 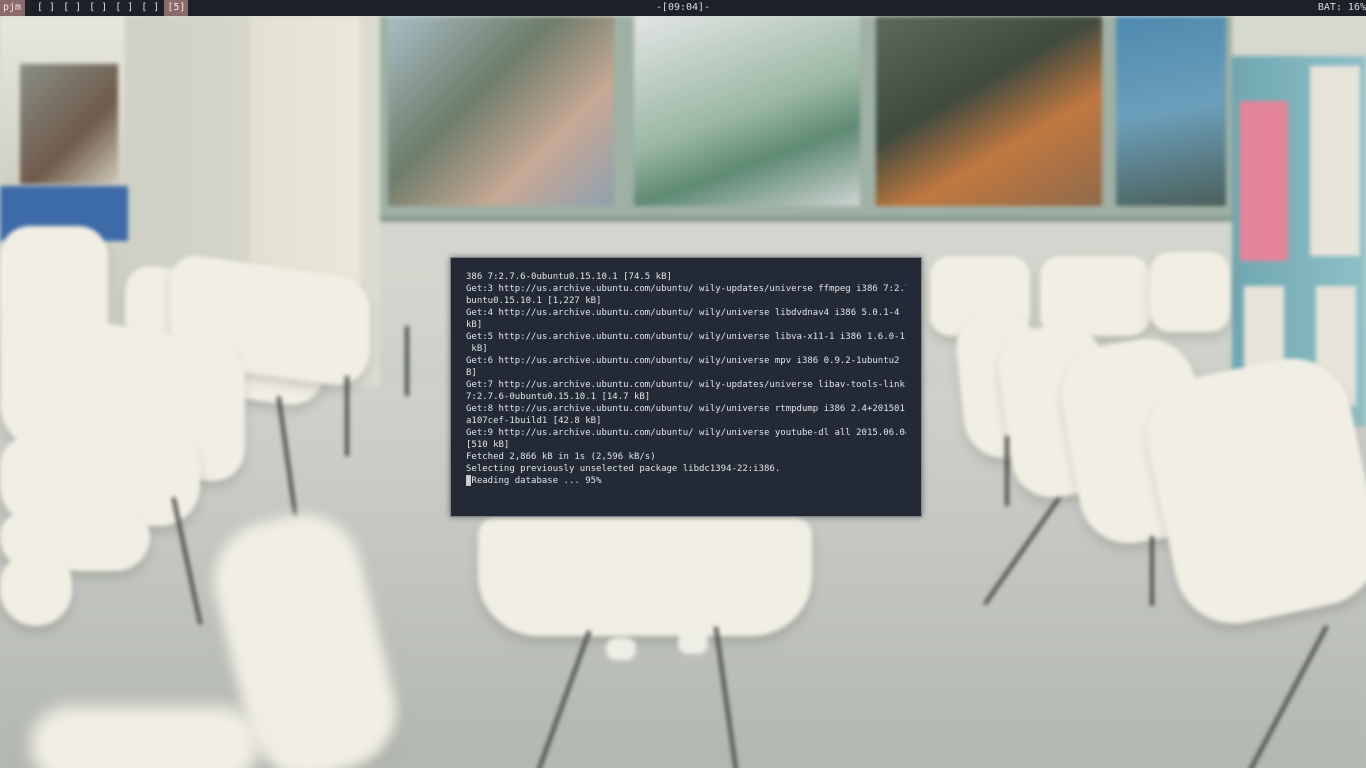 I want to click on terminal-line: B], so click(x=471, y=373).